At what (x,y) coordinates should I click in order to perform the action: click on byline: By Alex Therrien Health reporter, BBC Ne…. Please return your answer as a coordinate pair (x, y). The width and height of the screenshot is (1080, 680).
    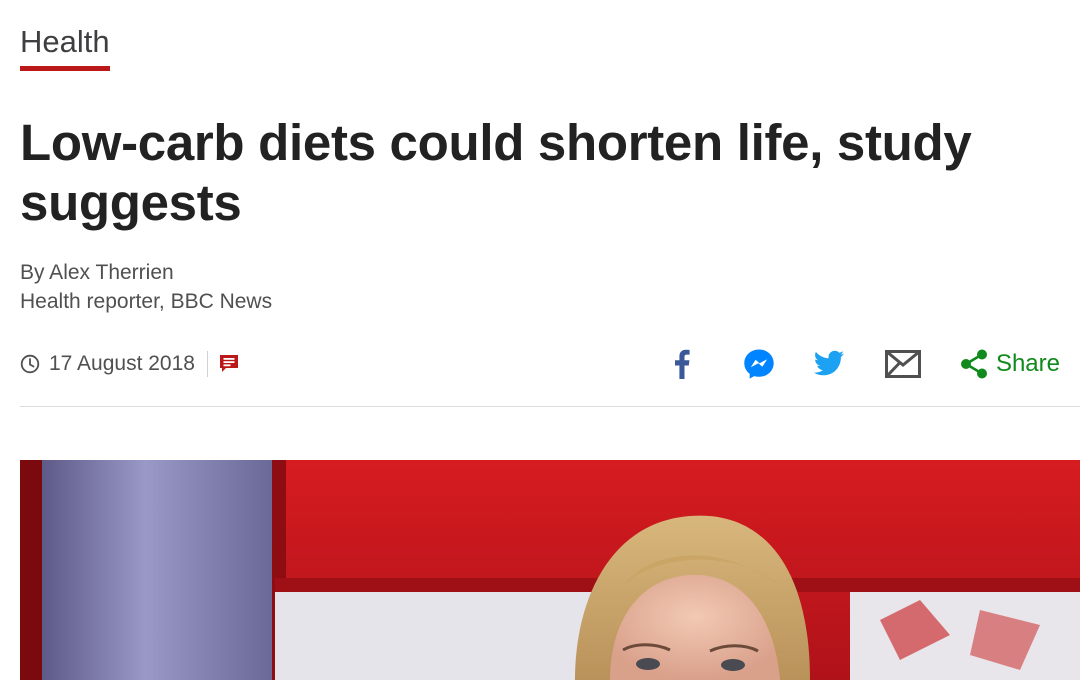
    Looking at the image, I should click on (146, 287).